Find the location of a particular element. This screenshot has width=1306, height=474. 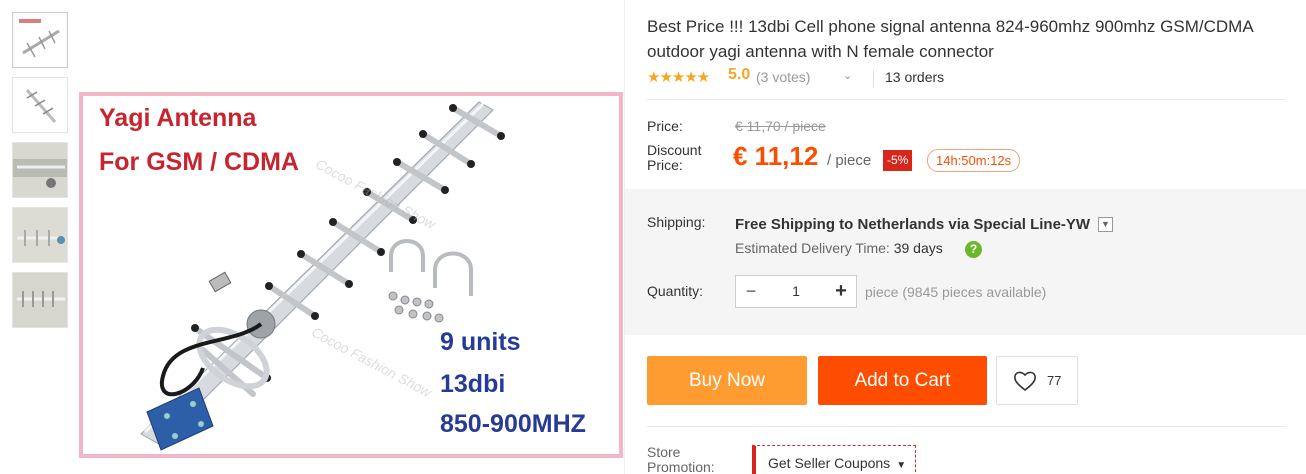

discount-price-label: Discount Price: is located at coordinates (674, 157).